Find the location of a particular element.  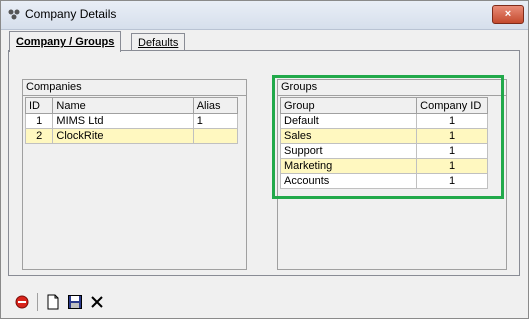

table-row: 2 ClockRite is located at coordinates (131, 136).